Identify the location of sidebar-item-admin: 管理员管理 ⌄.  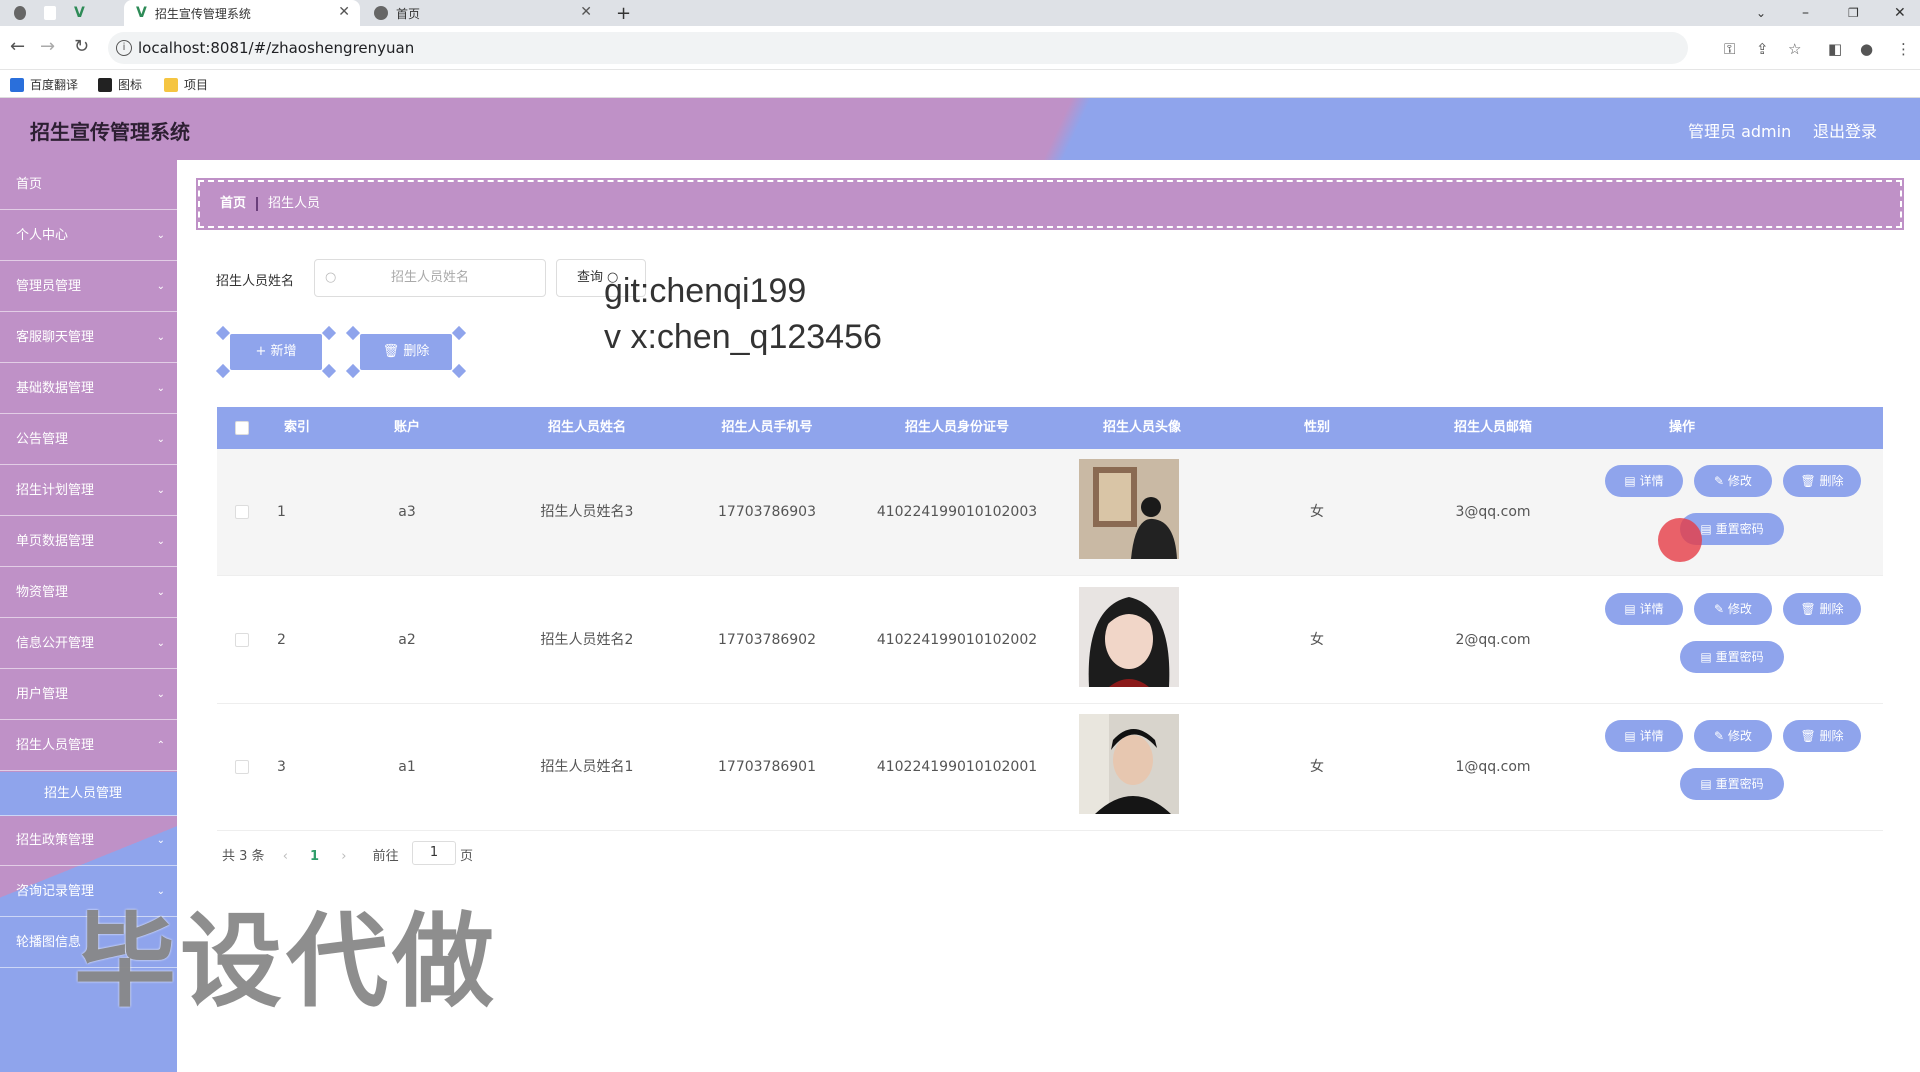
(88, 287).